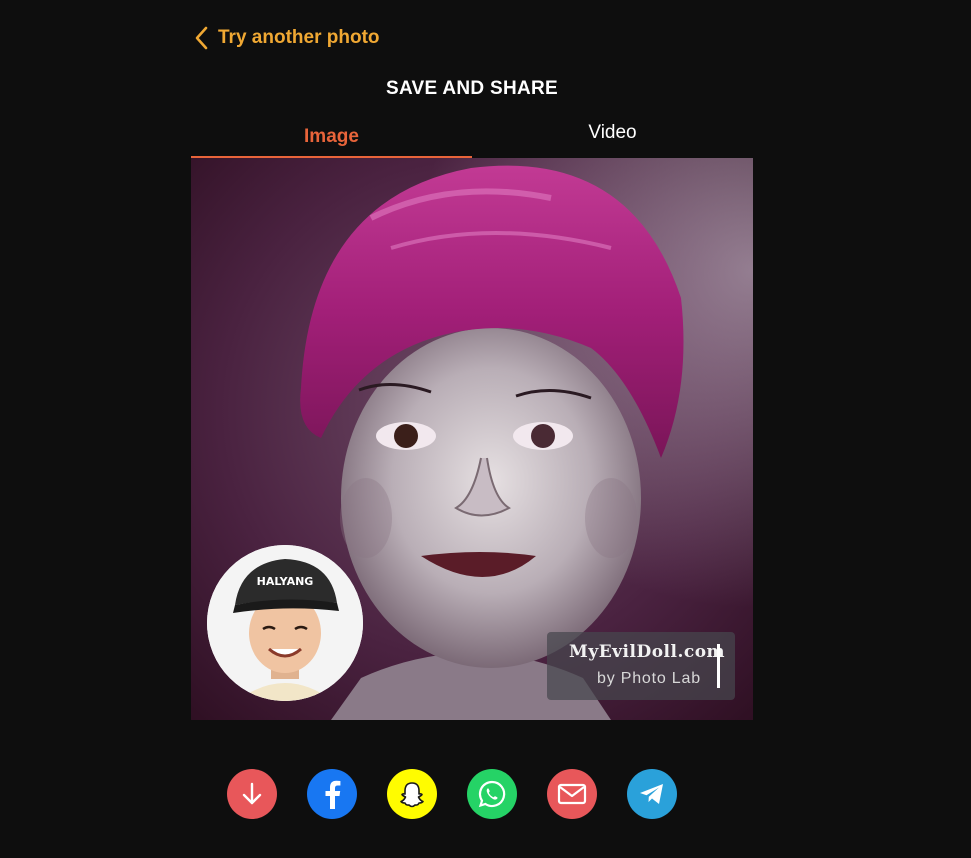 The height and width of the screenshot is (858, 971). Describe the element at coordinates (647, 652) in the screenshot. I see `watermark-brand: MyEvilDoll.com` at that location.